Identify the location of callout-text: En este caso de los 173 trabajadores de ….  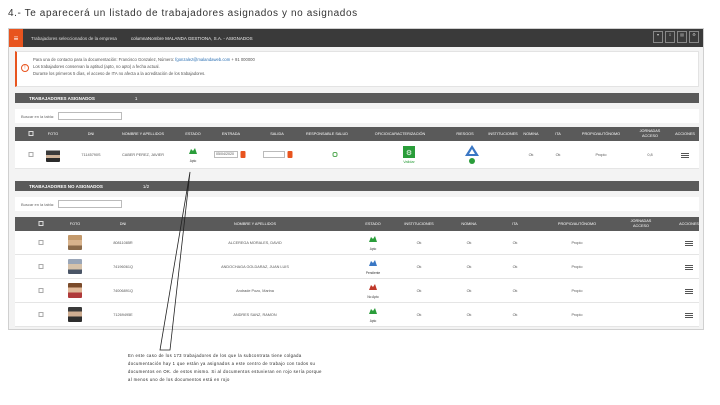
(225, 367).